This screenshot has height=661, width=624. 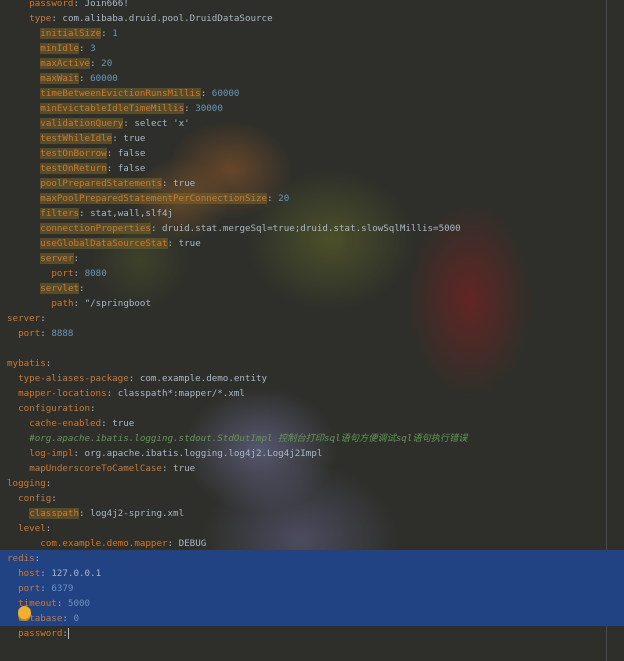 I want to click on yaml-value: 0, so click(x=76, y=618).